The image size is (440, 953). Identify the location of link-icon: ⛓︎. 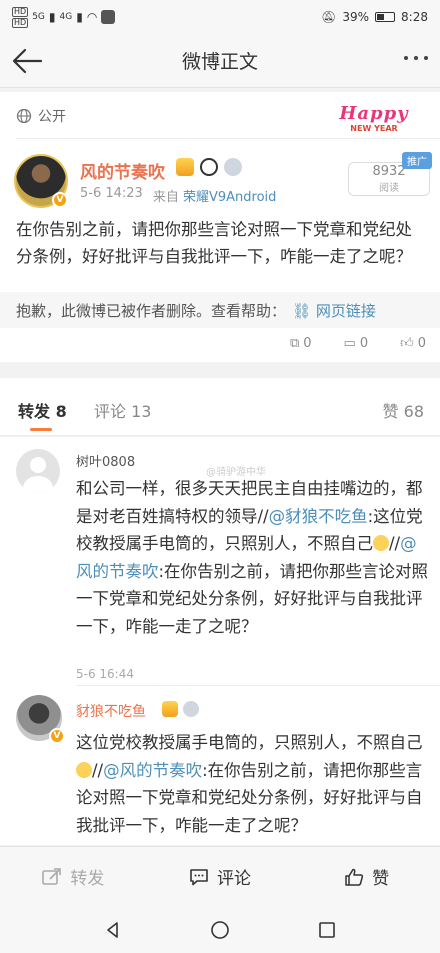
(302, 310).